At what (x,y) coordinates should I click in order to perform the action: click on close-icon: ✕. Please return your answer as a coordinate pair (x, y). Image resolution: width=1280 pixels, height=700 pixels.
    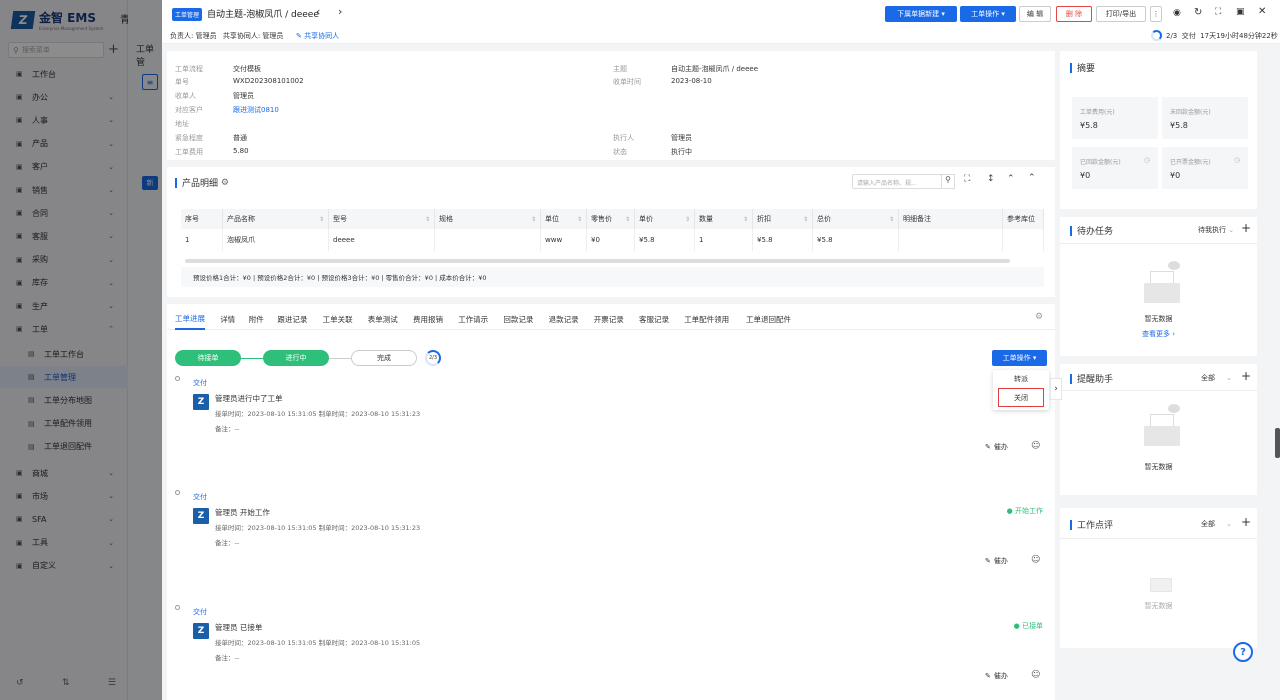
    Looking at the image, I should click on (1262, 11).